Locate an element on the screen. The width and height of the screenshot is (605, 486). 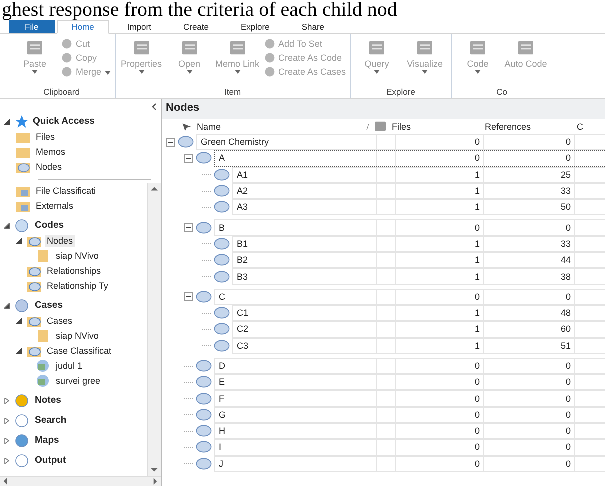
memo-icon is located at coordinates (380, 126).